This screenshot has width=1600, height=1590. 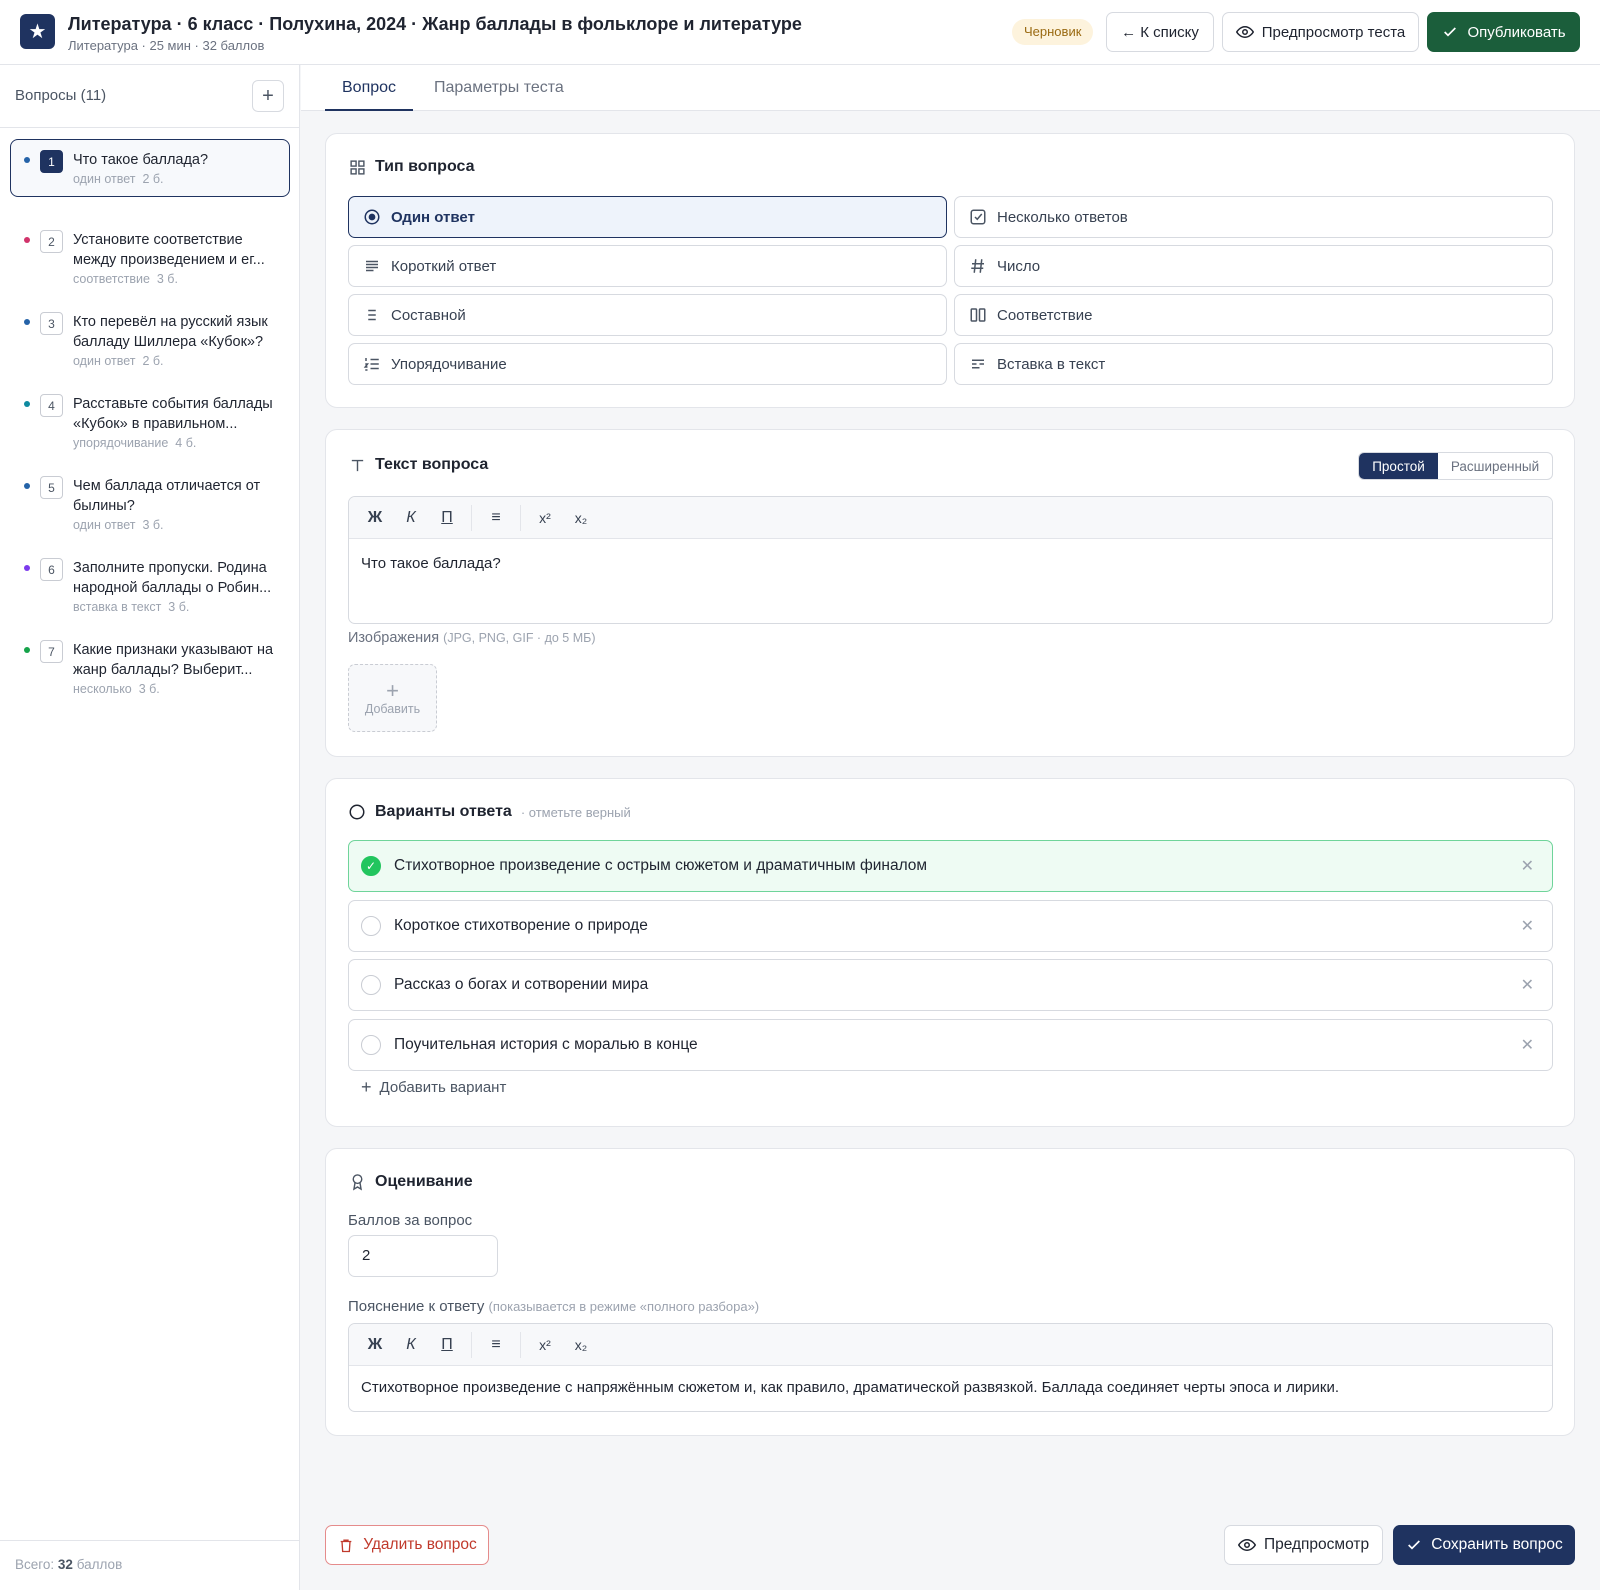 I want to click on type-composite: Составной, so click(x=647, y=315).